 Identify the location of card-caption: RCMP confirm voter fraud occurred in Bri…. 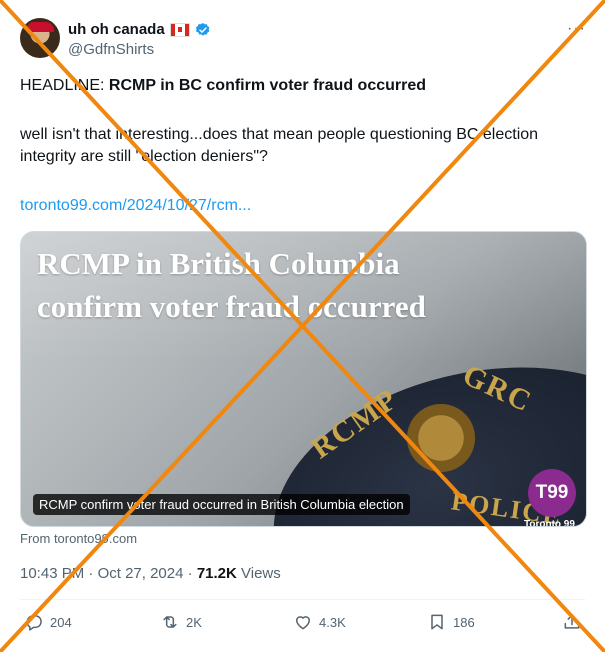
(221, 504).